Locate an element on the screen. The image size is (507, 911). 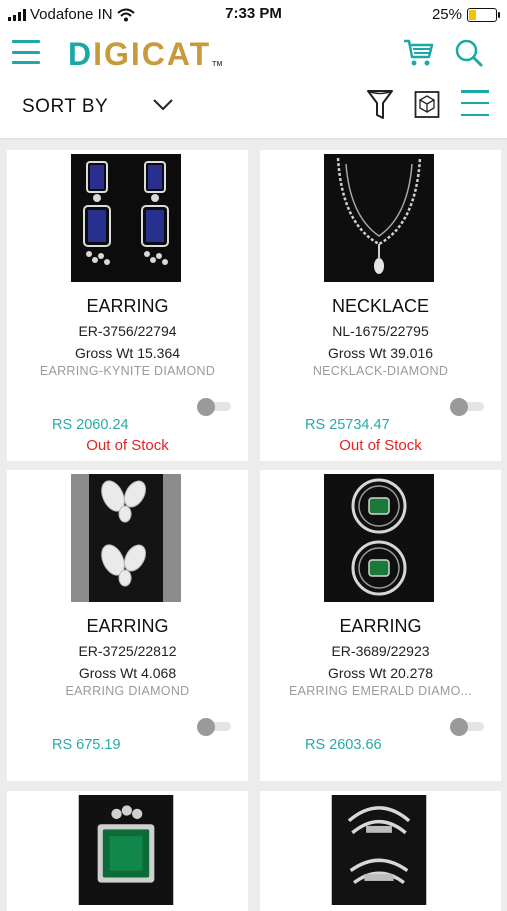
product-description: NECKLACK-DIAMOND is located at coordinates (380, 371).